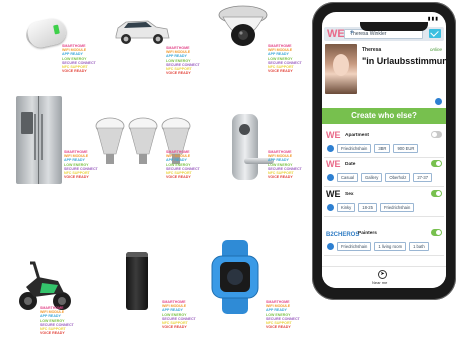 The width and height of the screenshot is (458, 349). I want to click on near-me-label: Near me, so click(379, 282).